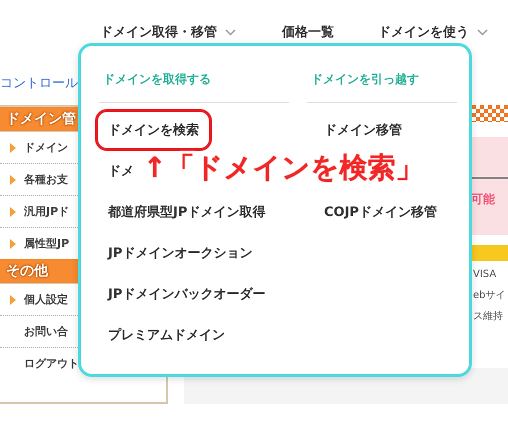  Describe the element at coordinates (47, 243) in the screenshot. I see `sidebar-item: 属性型JP` at that location.